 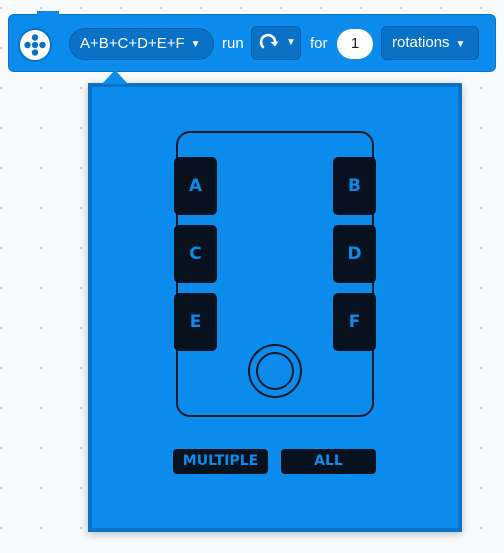 I want to click on unit-dropdown-value: rotations, so click(x=421, y=42).